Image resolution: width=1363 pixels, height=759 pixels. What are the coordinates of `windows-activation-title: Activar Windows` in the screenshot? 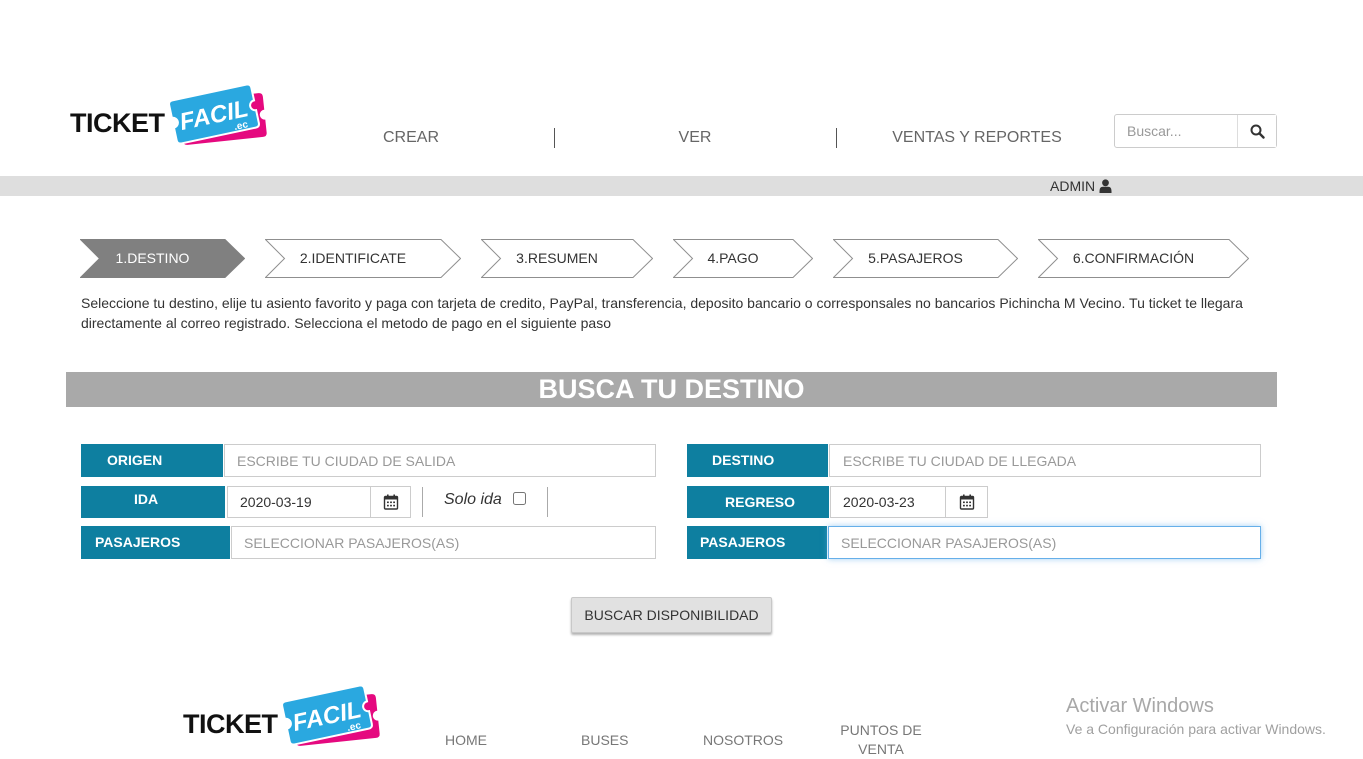 It's located at (1140, 706).